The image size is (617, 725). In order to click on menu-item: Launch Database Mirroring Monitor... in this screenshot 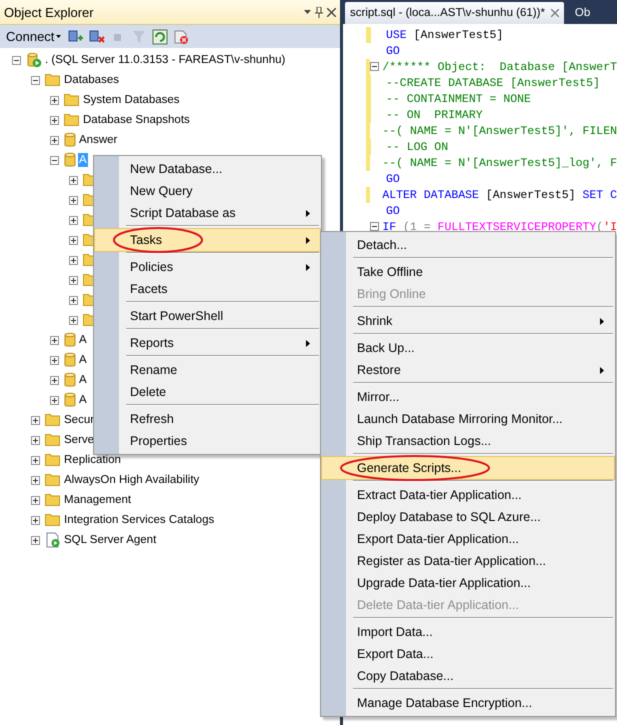, I will do `click(468, 419)`.